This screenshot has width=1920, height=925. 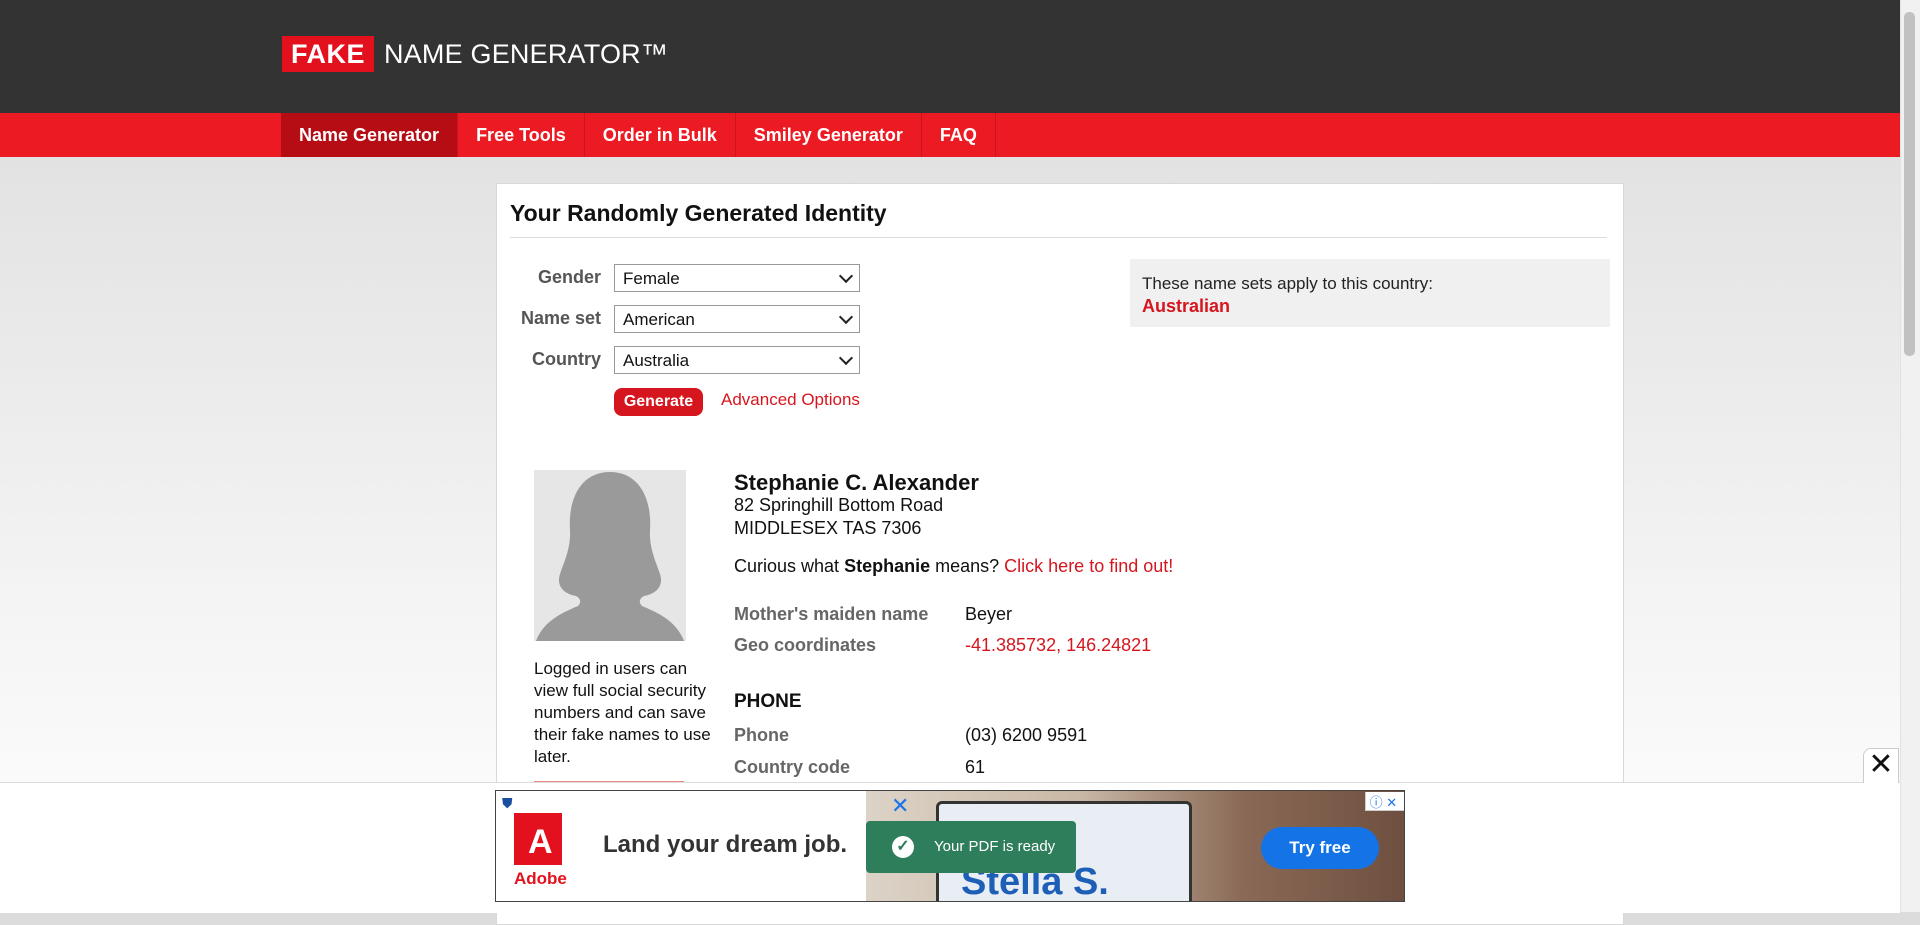 I want to click on nav-faq: FAQ, so click(x=959, y=135).